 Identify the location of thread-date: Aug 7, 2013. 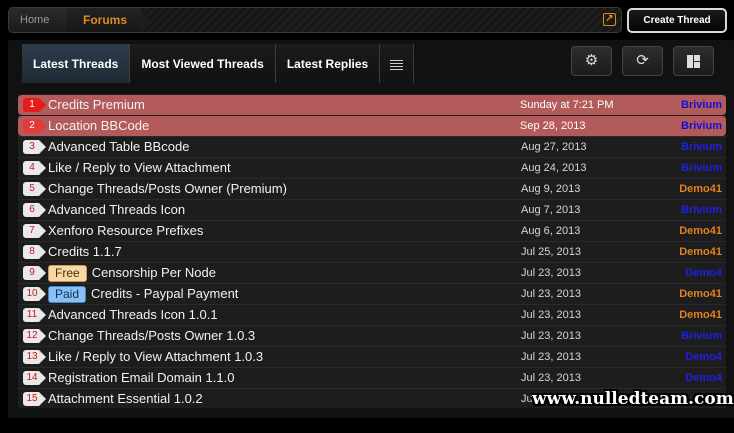
(551, 210).